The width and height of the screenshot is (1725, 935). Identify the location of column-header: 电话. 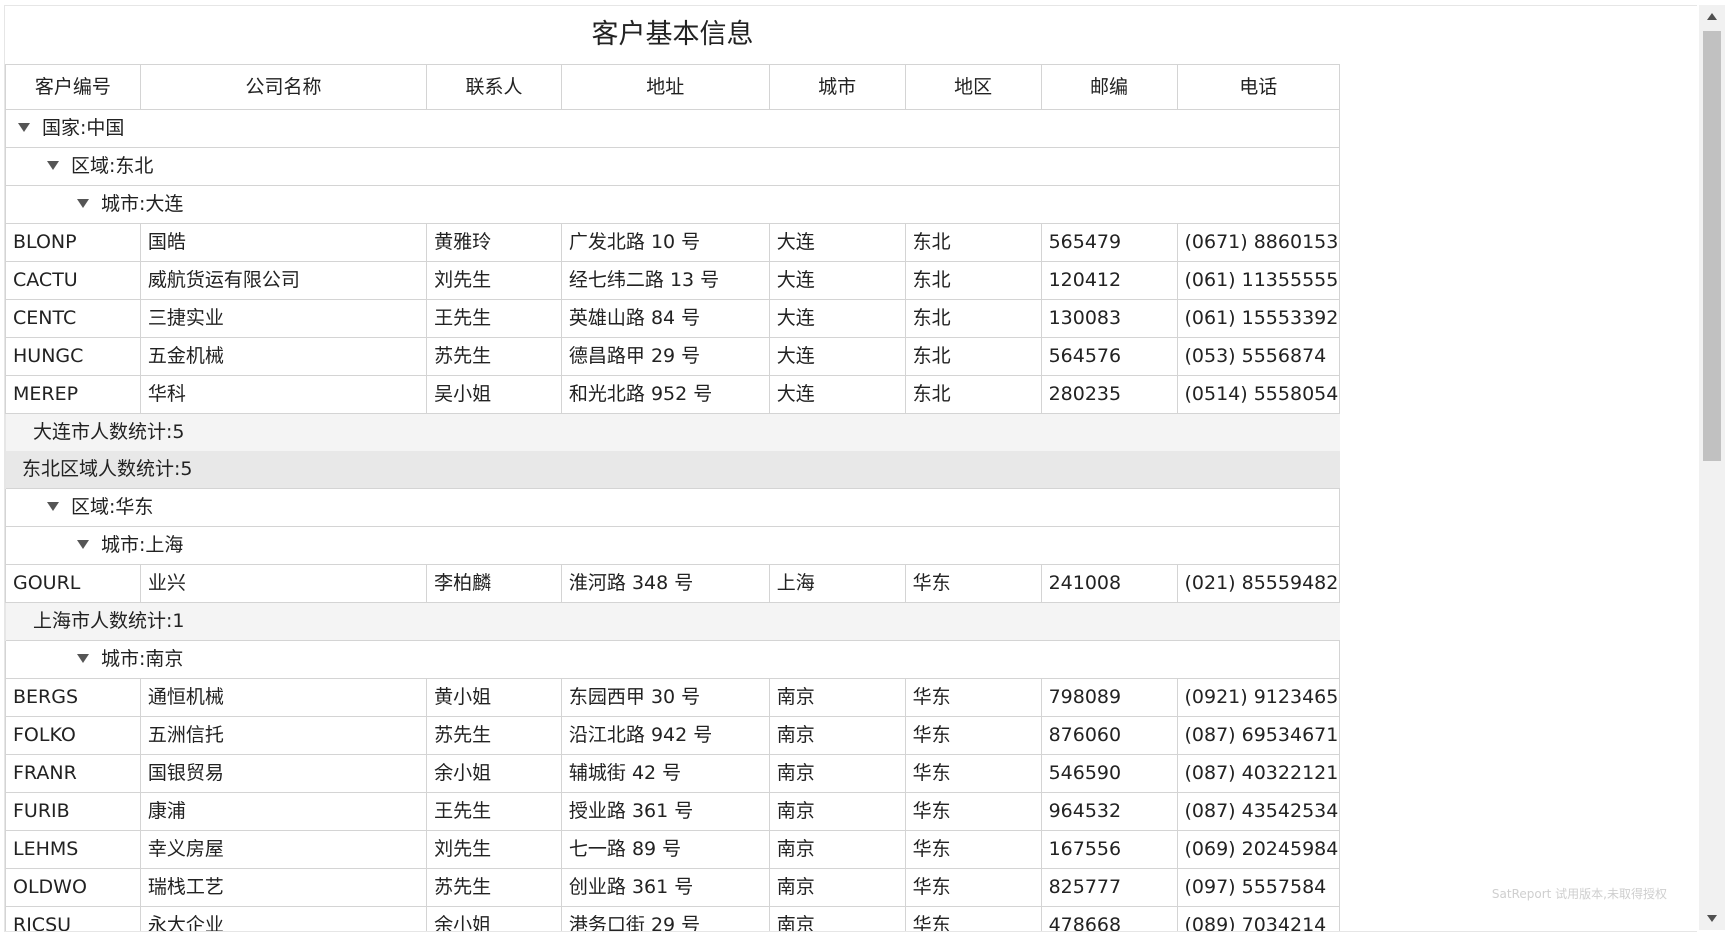
(1258, 87).